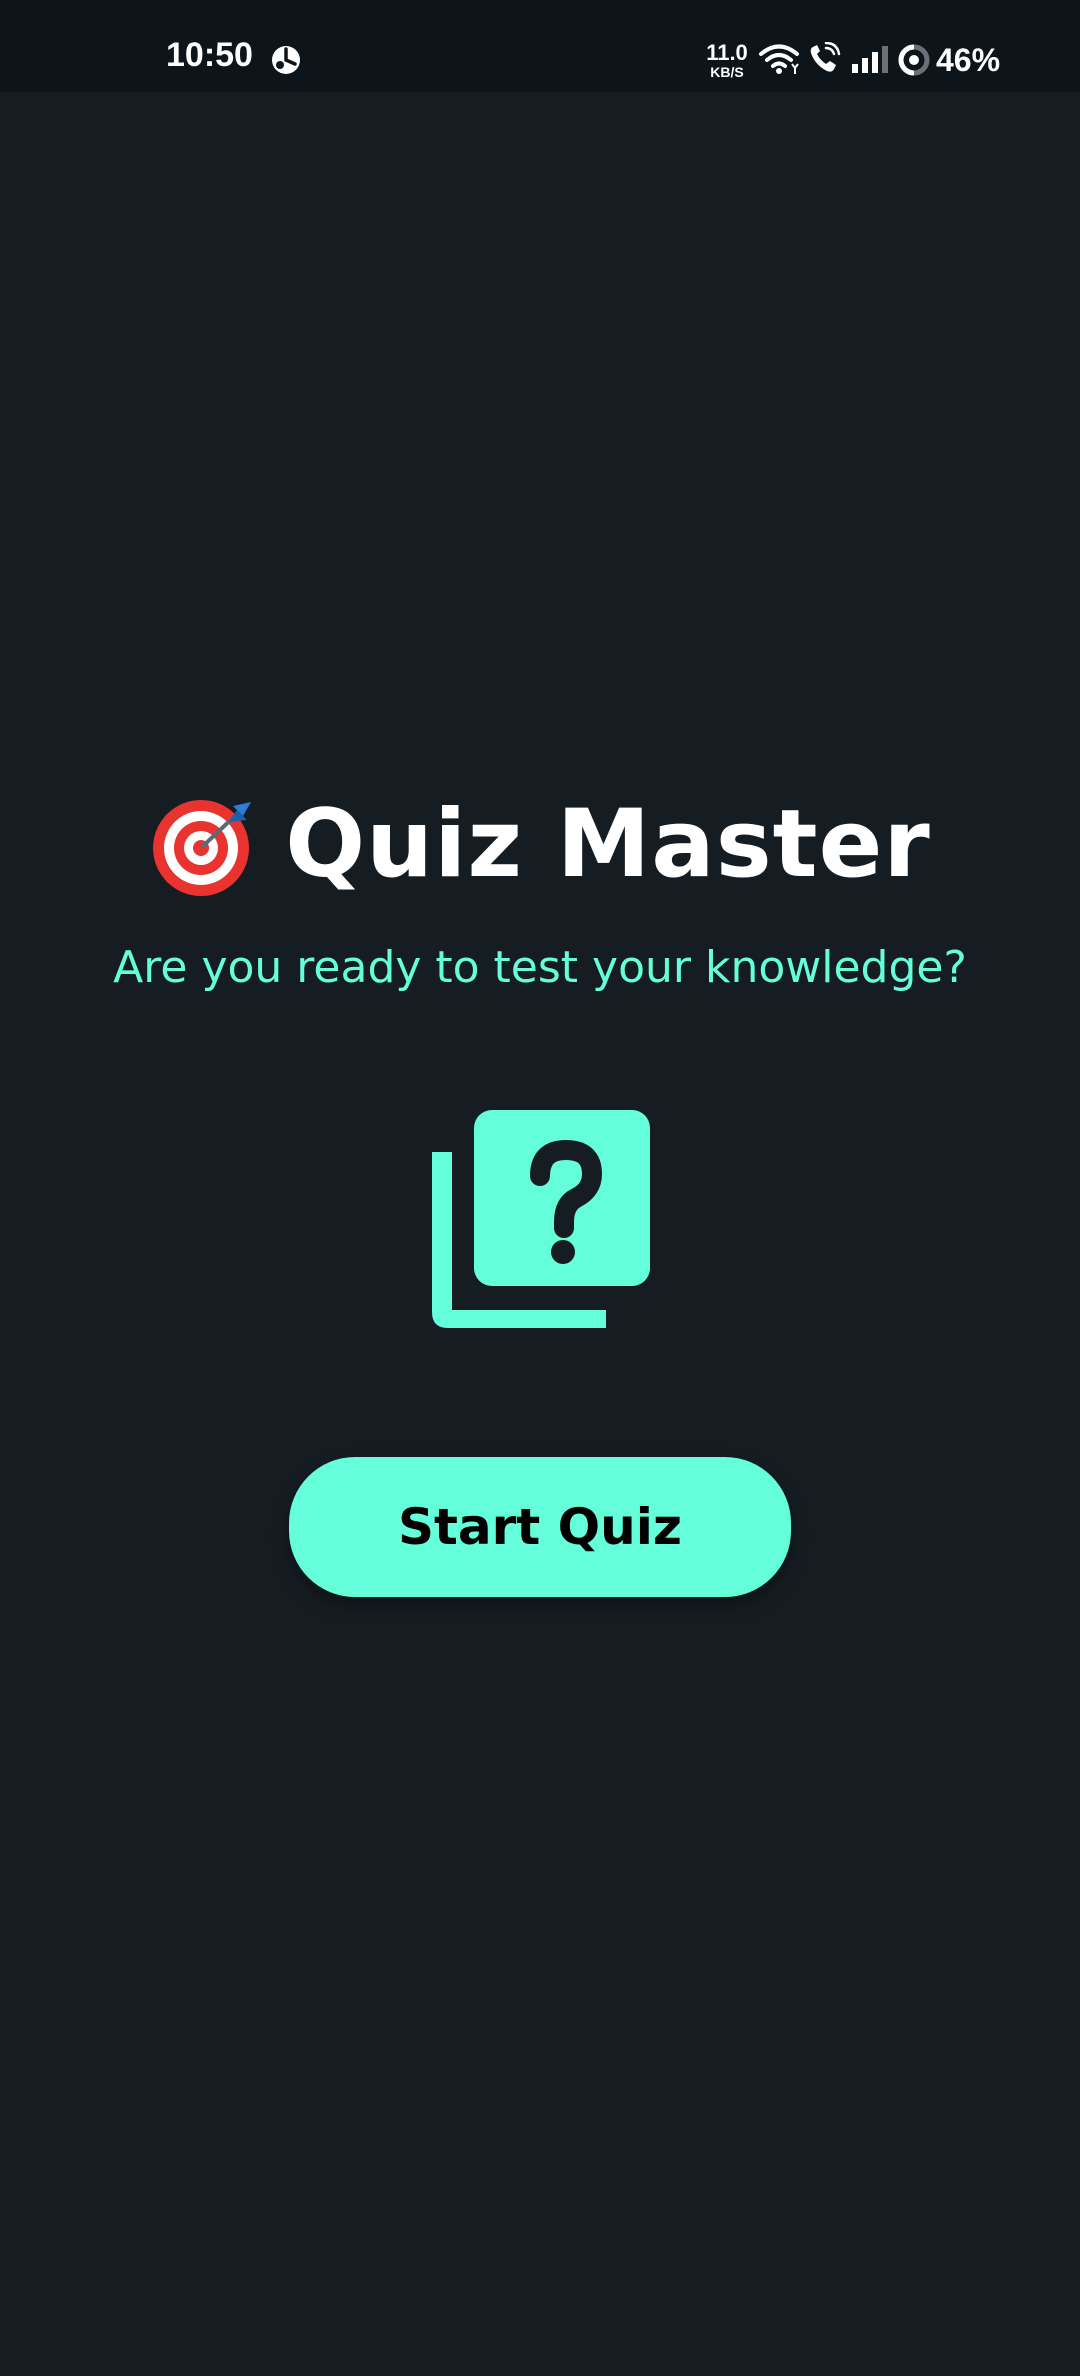 This screenshot has width=1080, height=2376. I want to click on battery-ring-icon, so click(914, 60).